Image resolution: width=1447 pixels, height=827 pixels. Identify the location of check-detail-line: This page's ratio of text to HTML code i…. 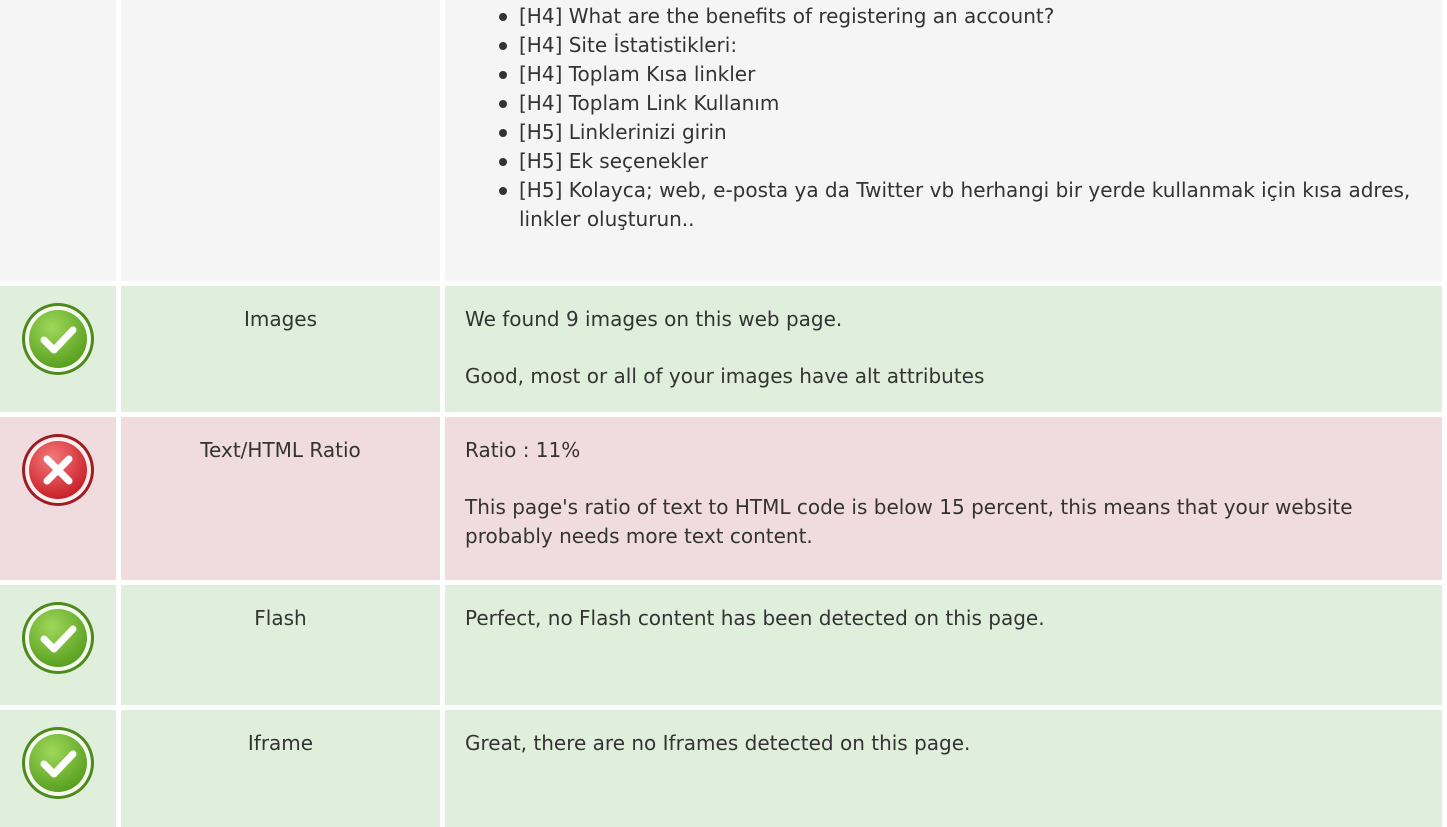
(909, 521).